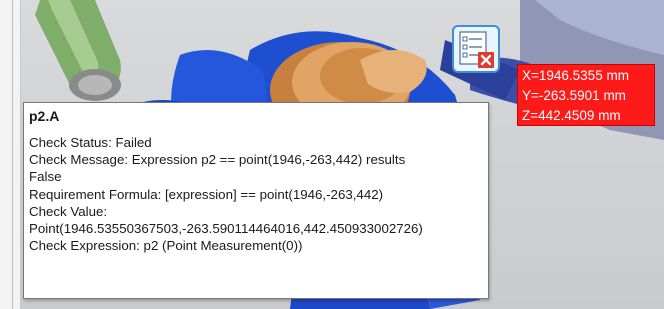 The height and width of the screenshot is (309, 664). I want to click on readout-y: Y=-263.5901 mm, so click(574, 95).